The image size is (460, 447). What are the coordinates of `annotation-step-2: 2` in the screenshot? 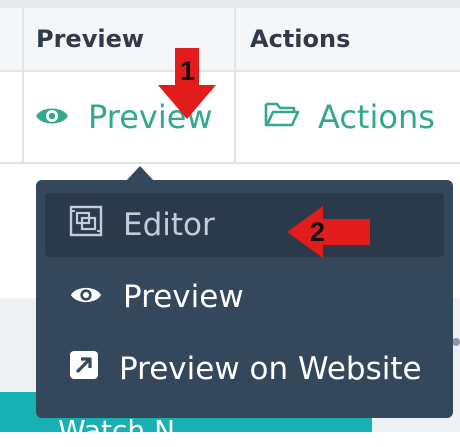 It's located at (318, 232).